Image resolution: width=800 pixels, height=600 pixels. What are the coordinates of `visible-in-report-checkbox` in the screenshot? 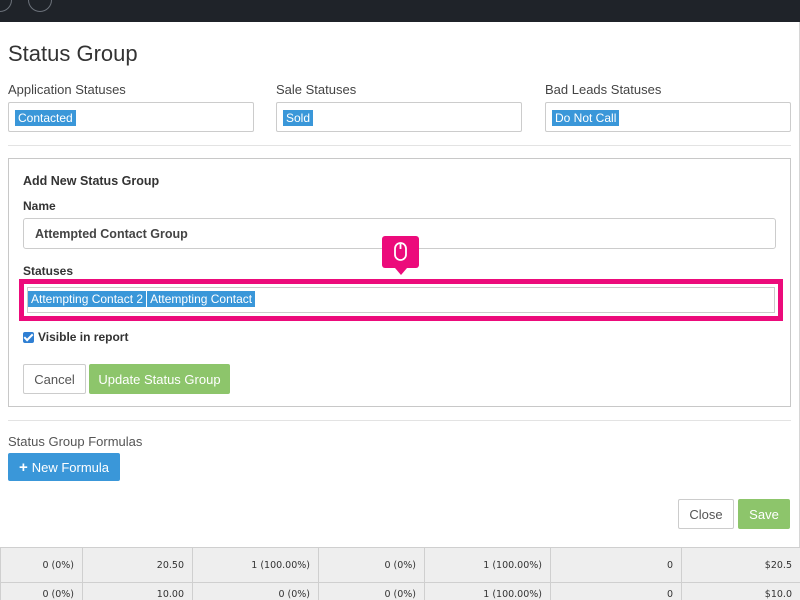 It's located at (28, 337).